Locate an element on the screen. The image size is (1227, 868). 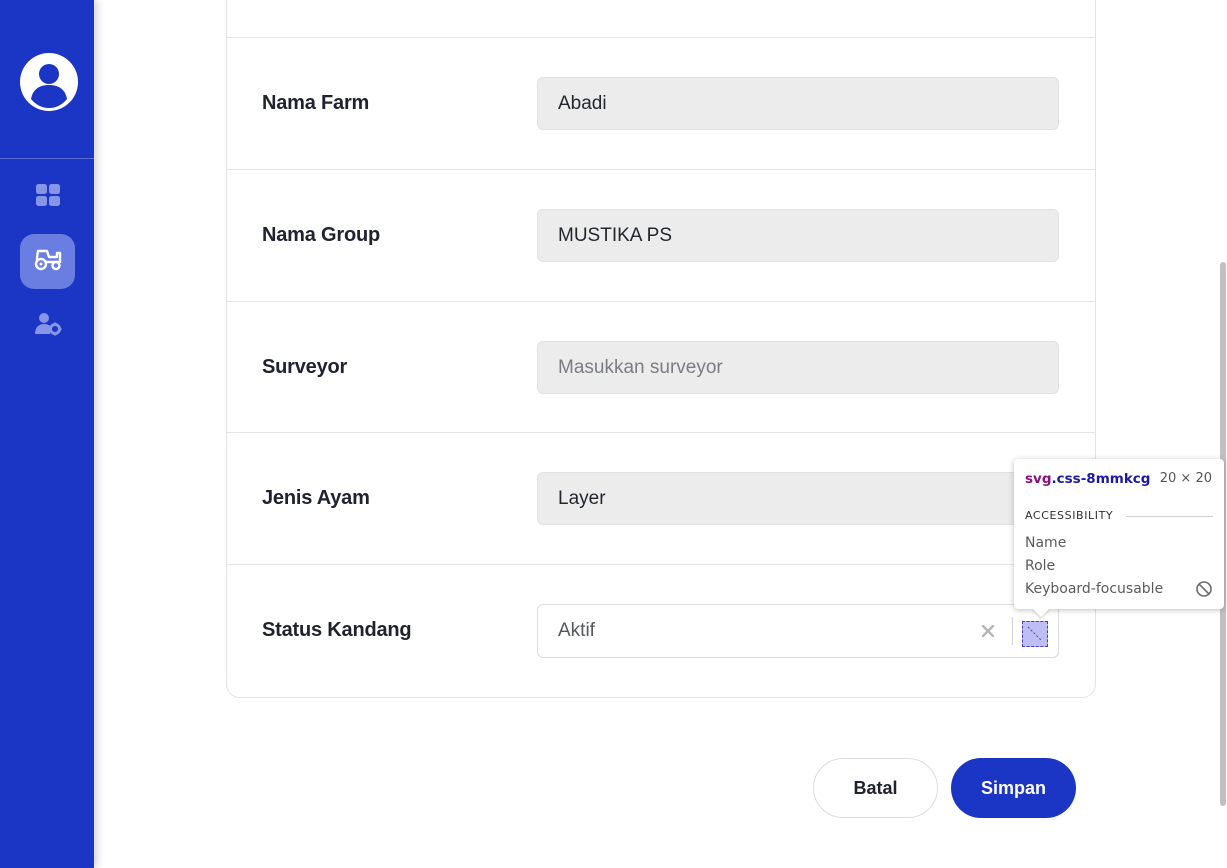
form-row-jenis-ayam: Jenis Ayam is located at coordinates (661, 498).